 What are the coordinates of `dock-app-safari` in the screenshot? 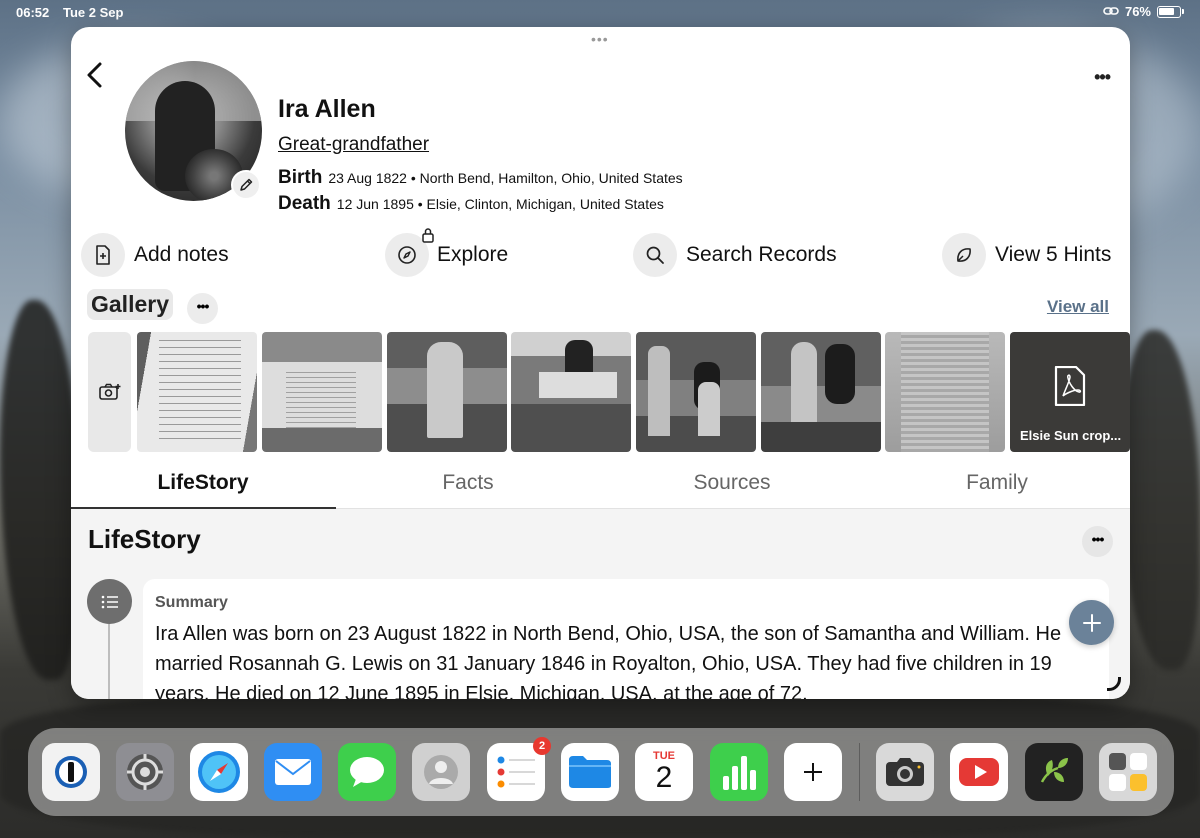 It's located at (219, 772).